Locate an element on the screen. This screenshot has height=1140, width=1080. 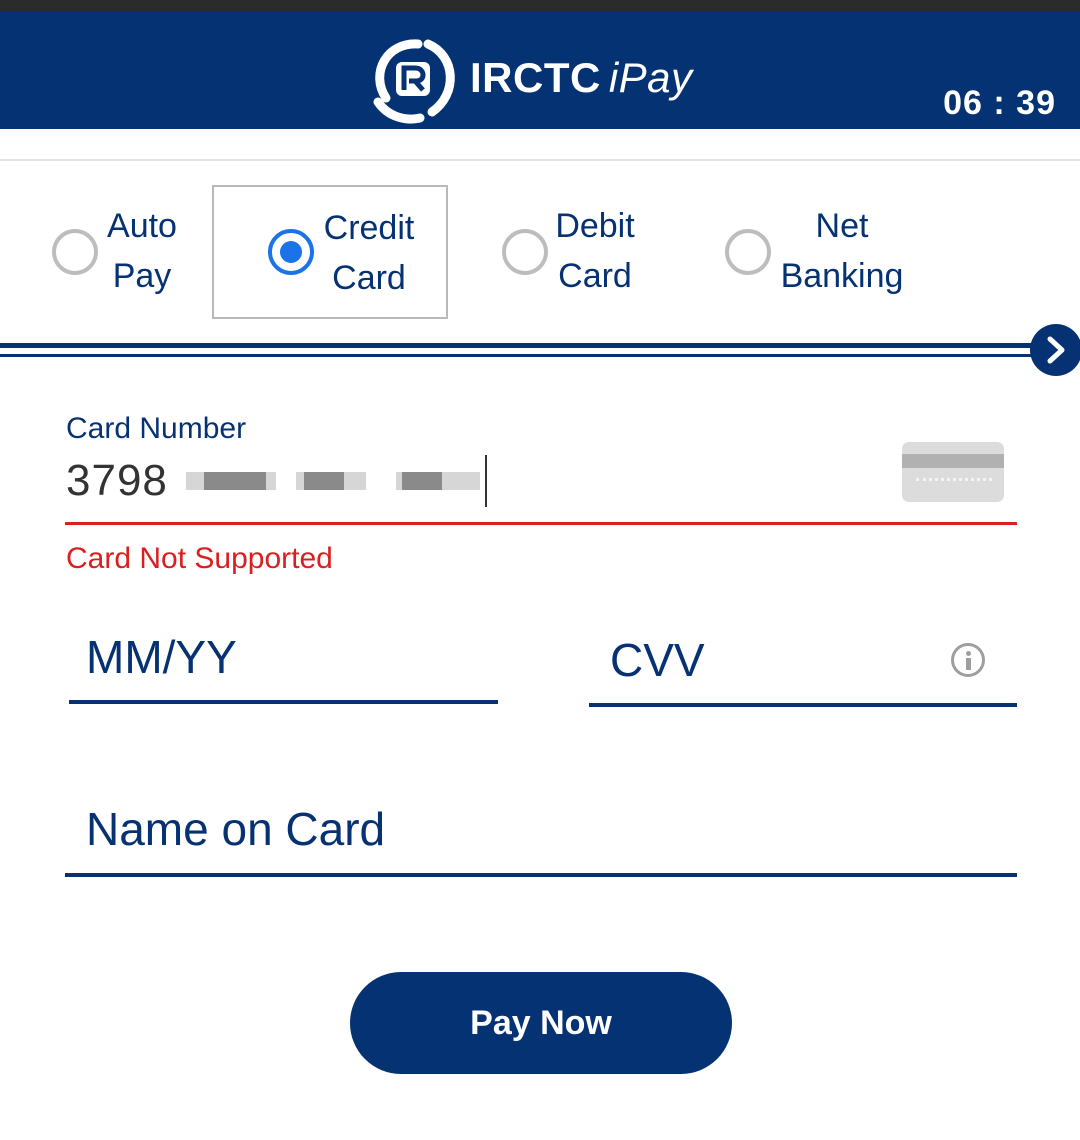
chevron-right-icon is located at coordinates (1056, 350).